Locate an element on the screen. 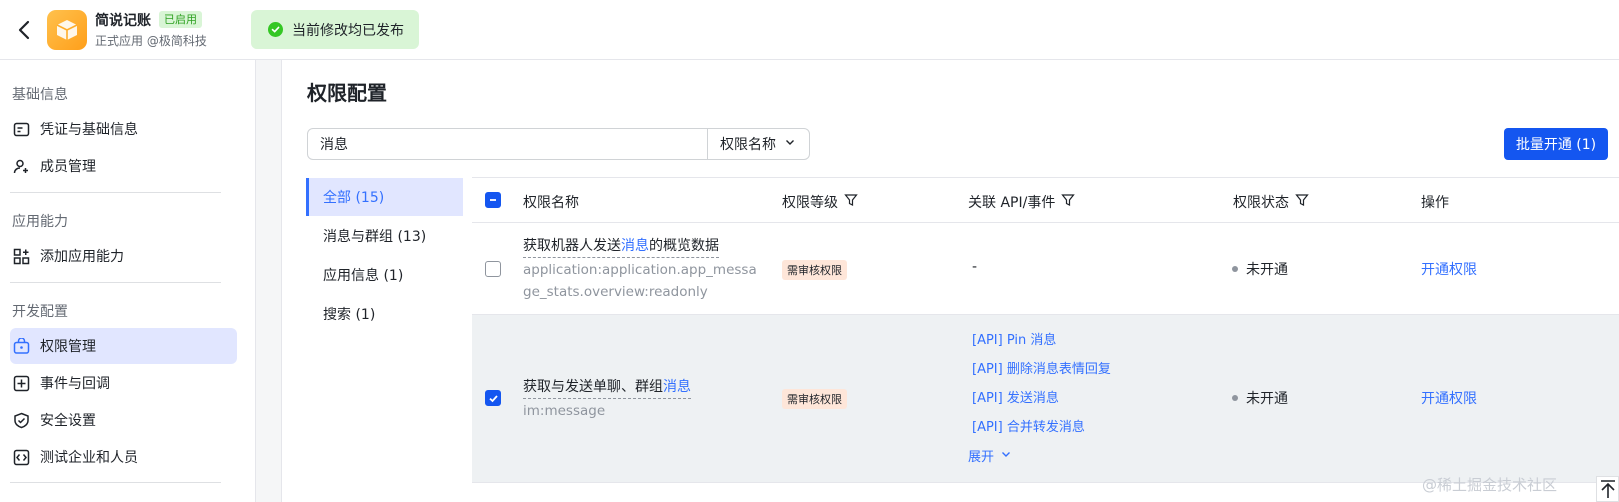  name-text: 获取机器人发送 is located at coordinates (572, 246).